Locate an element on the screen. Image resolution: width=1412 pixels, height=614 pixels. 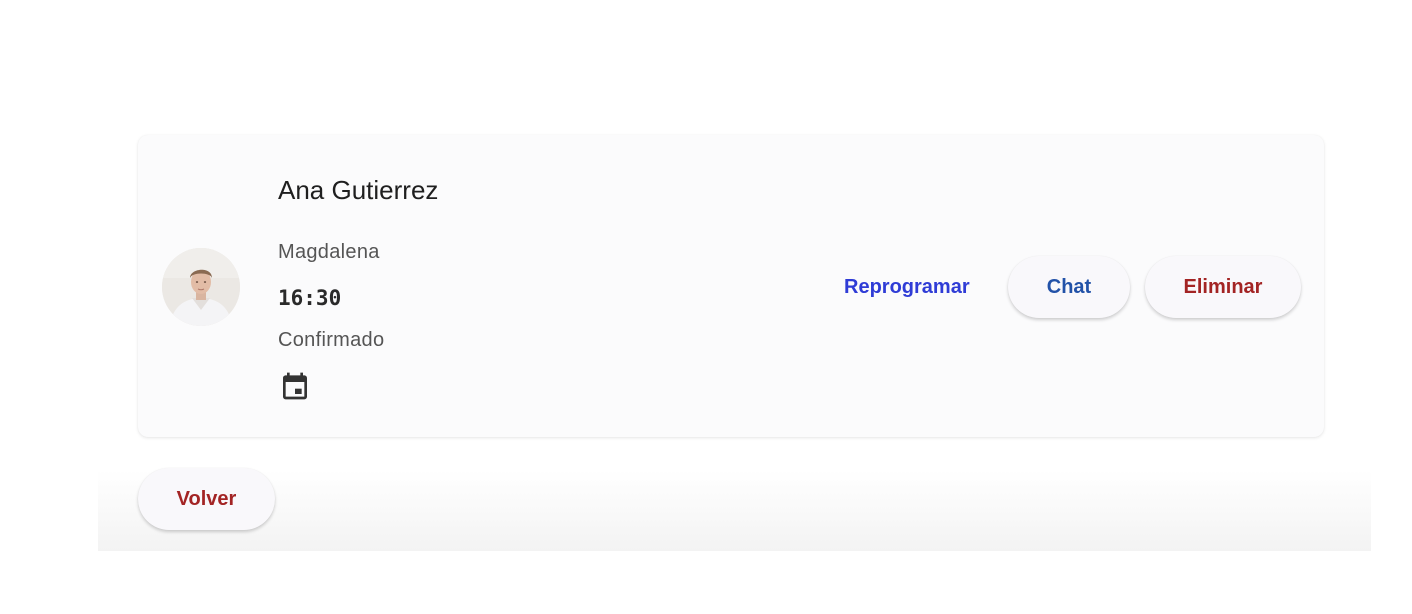
avatar-image is located at coordinates (201, 287).